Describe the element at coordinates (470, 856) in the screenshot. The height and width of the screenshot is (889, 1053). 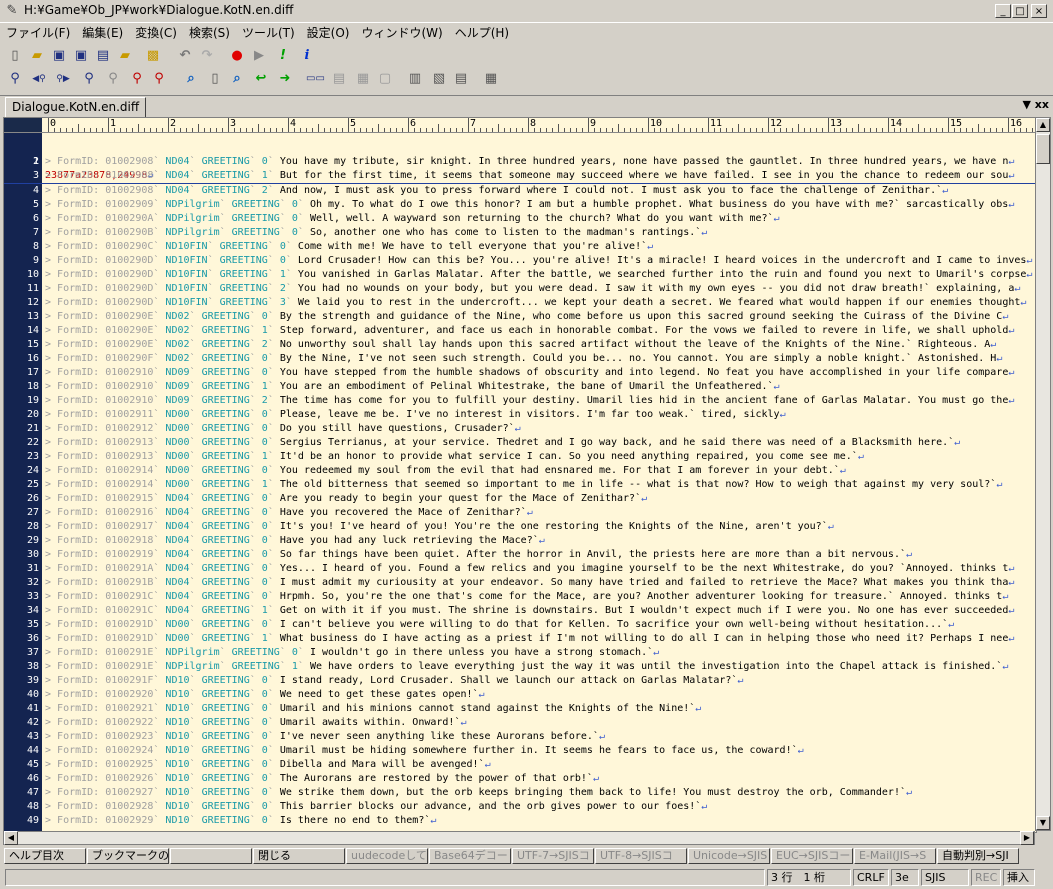
I see `function-key-6: Base64デコード` at that location.